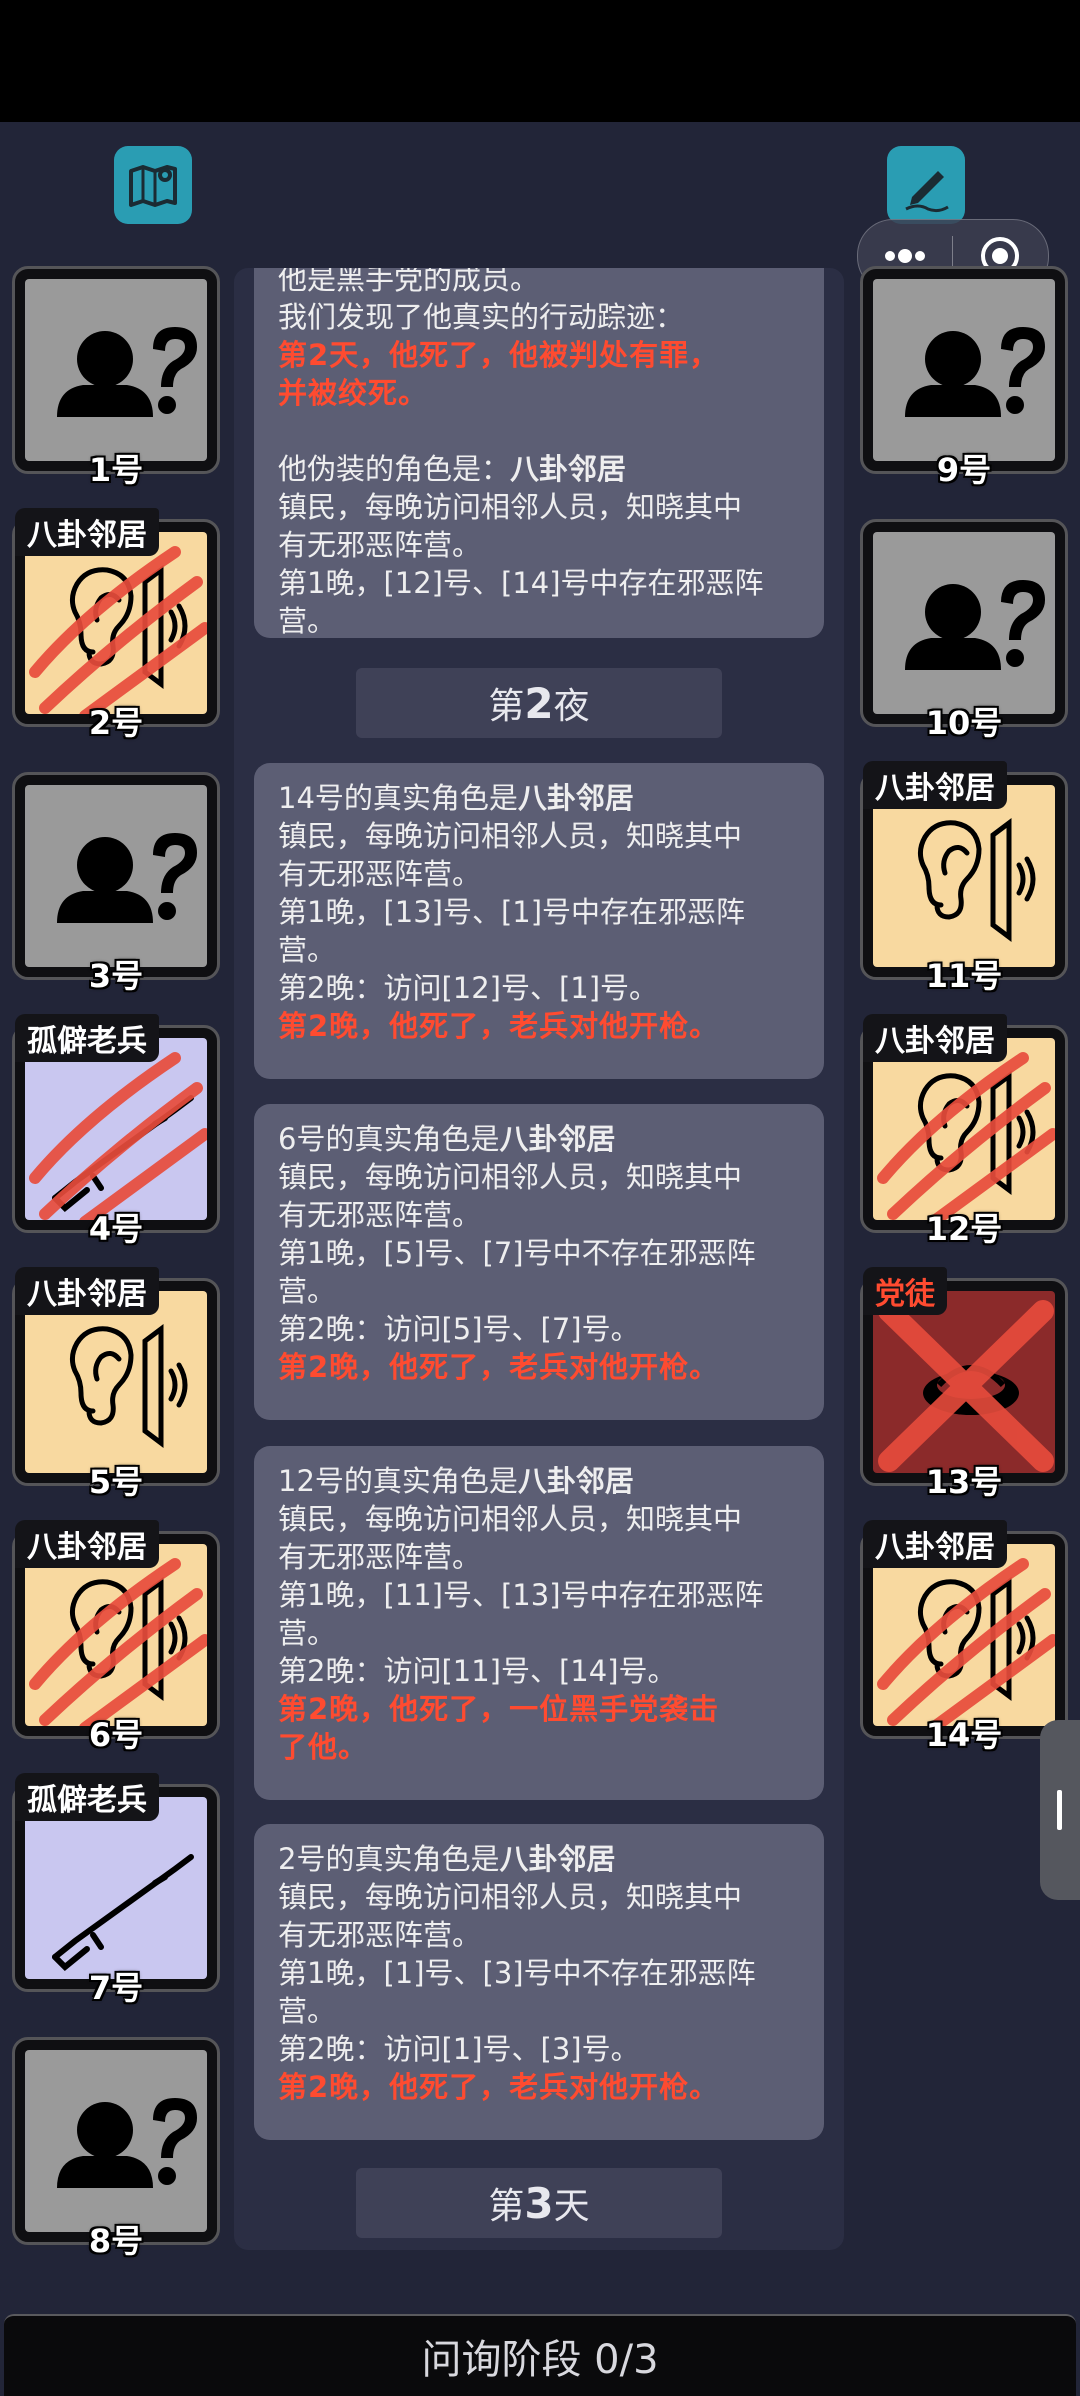 Image resolution: width=1080 pixels, height=2396 pixels. Describe the element at coordinates (927, 192) in the screenshot. I see `edit-icon` at that location.